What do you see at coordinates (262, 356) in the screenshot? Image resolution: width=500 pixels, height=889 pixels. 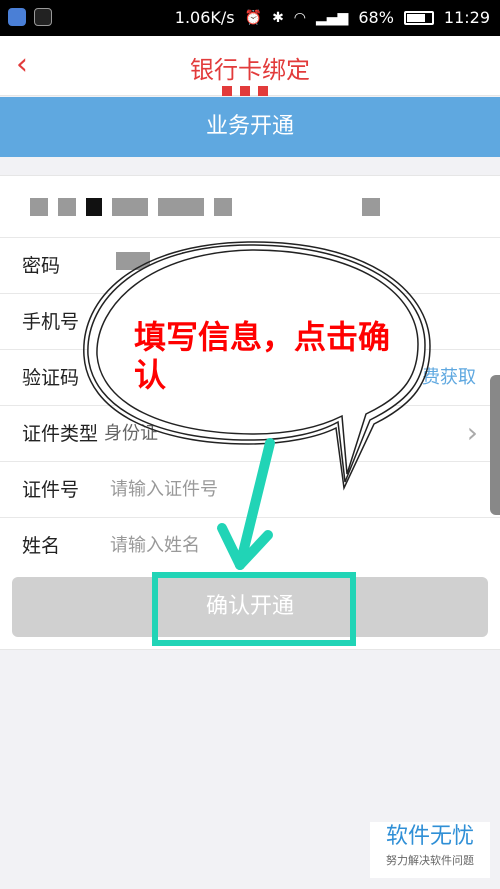 I see `annotation-text: 填写信息，点击确认` at bounding box center [262, 356].